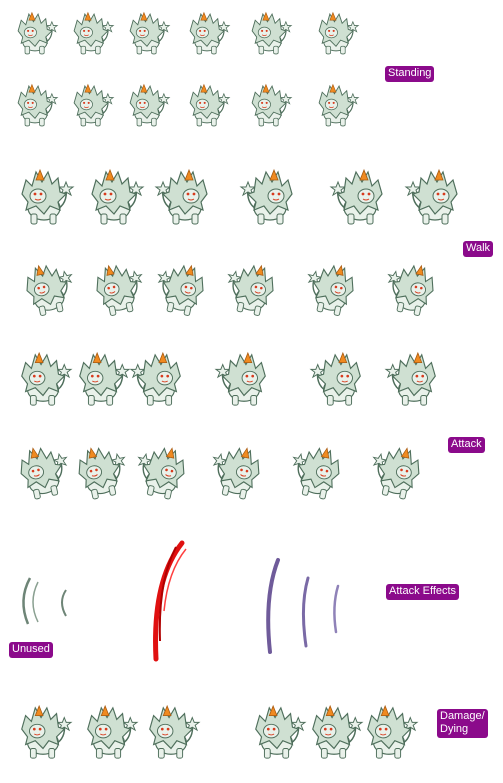  I want to click on gray-claw-slash-effect, so click(46, 602).